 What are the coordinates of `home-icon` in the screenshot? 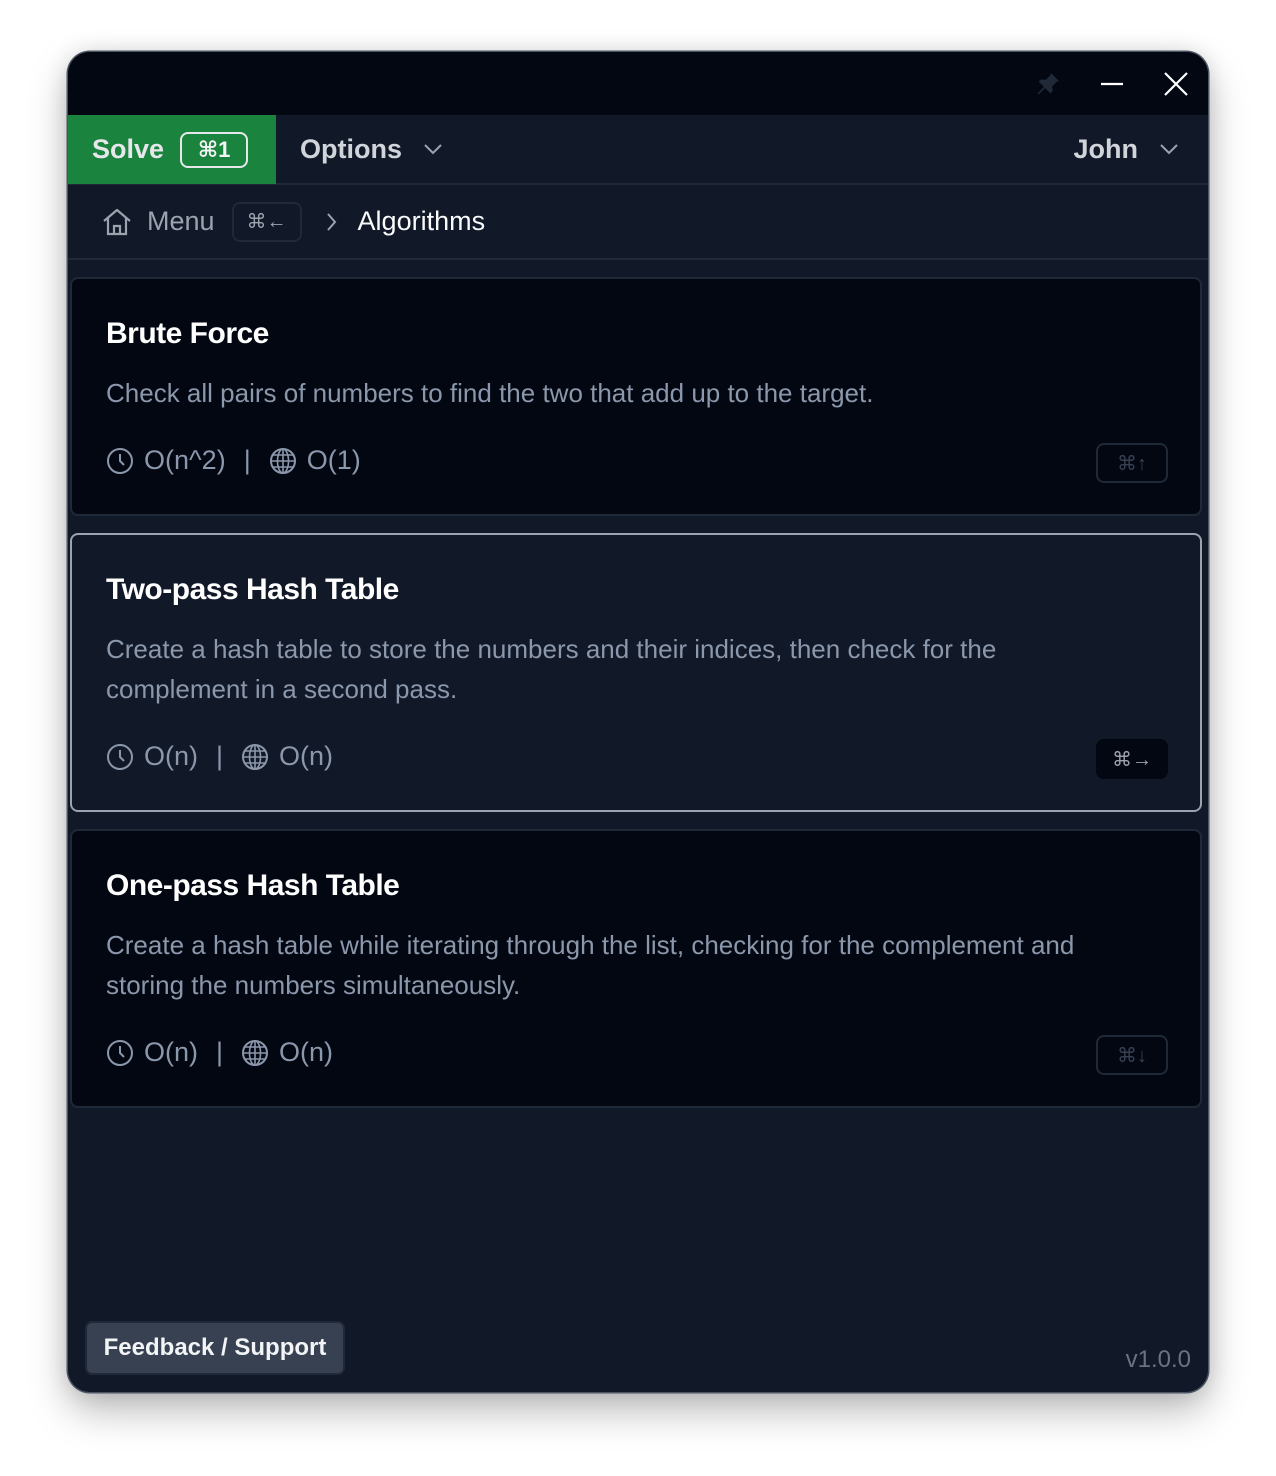 It's located at (117, 221).